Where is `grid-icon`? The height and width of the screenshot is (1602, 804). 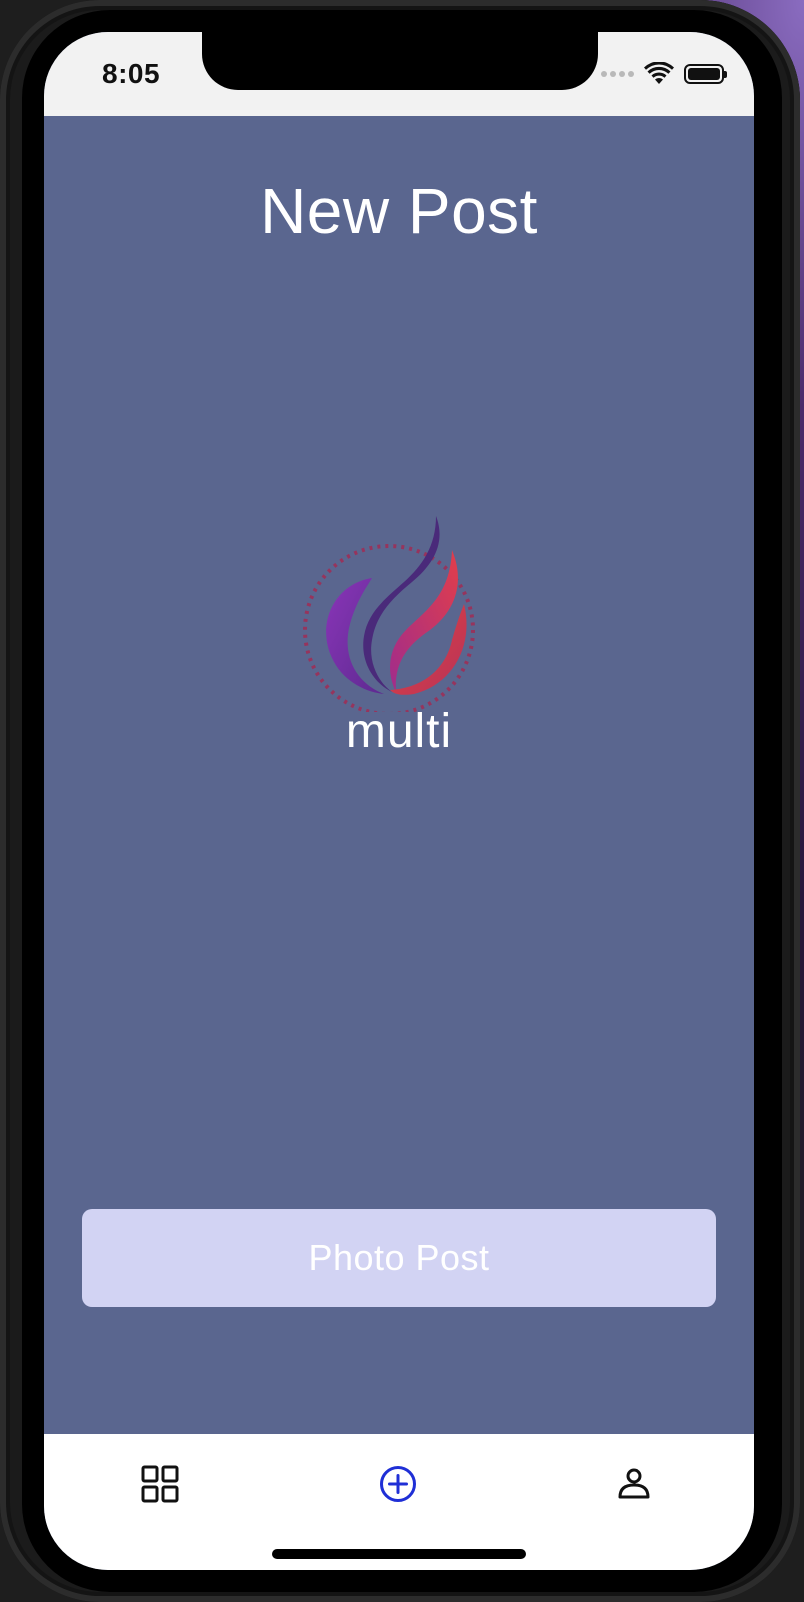 grid-icon is located at coordinates (160, 1484).